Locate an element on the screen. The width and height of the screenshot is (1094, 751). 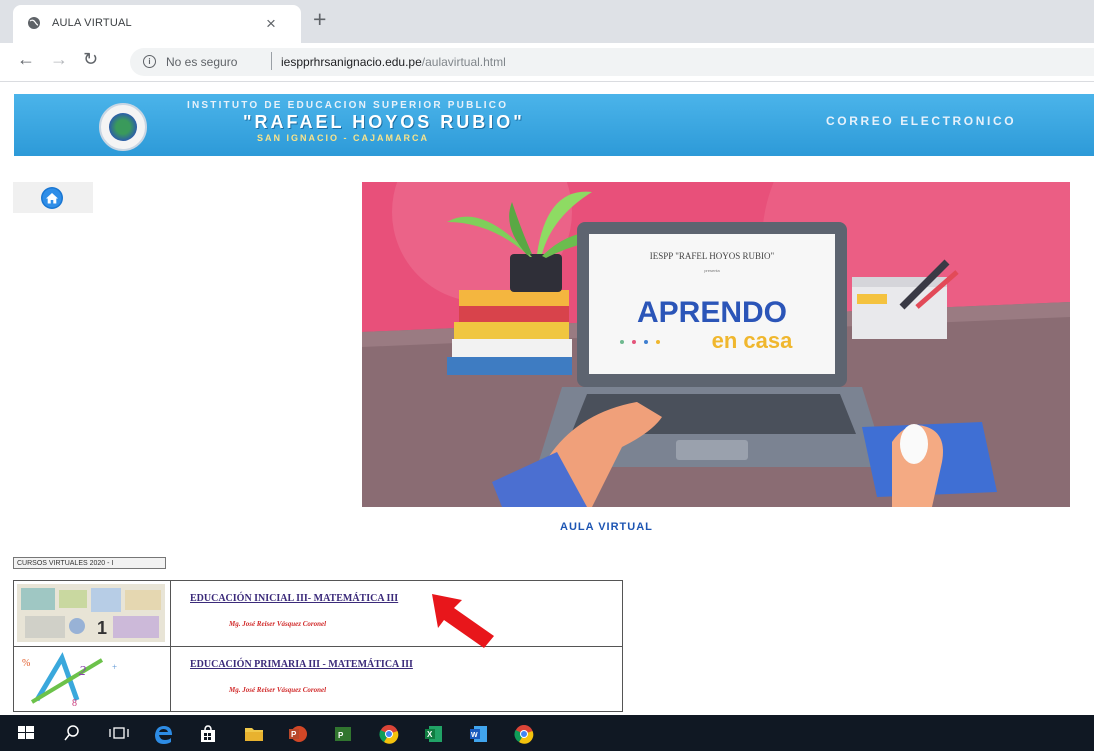
word-icon: W is located at coordinates (478, 734).